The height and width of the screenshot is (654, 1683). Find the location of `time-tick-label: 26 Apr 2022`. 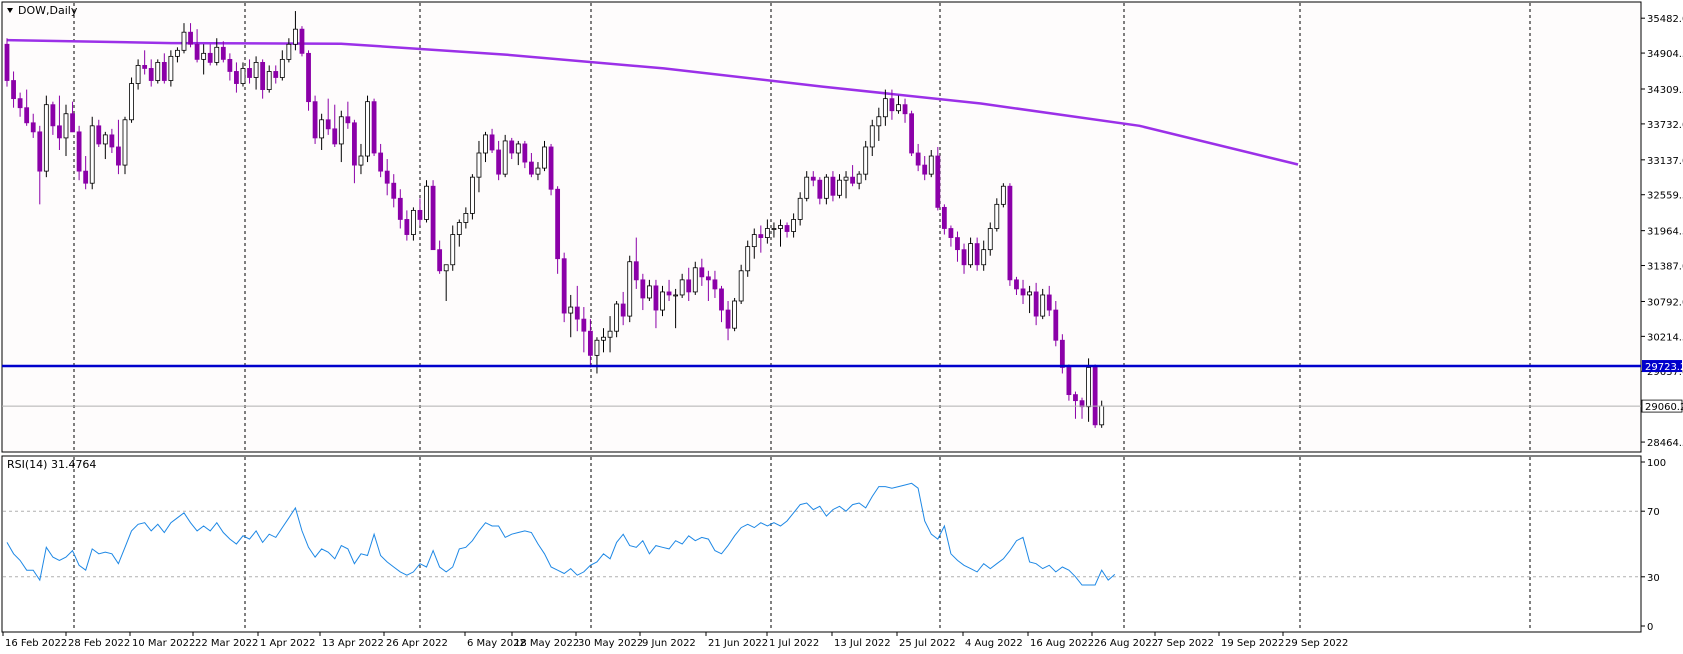

time-tick-label: 26 Apr 2022 is located at coordinates (417, 643).